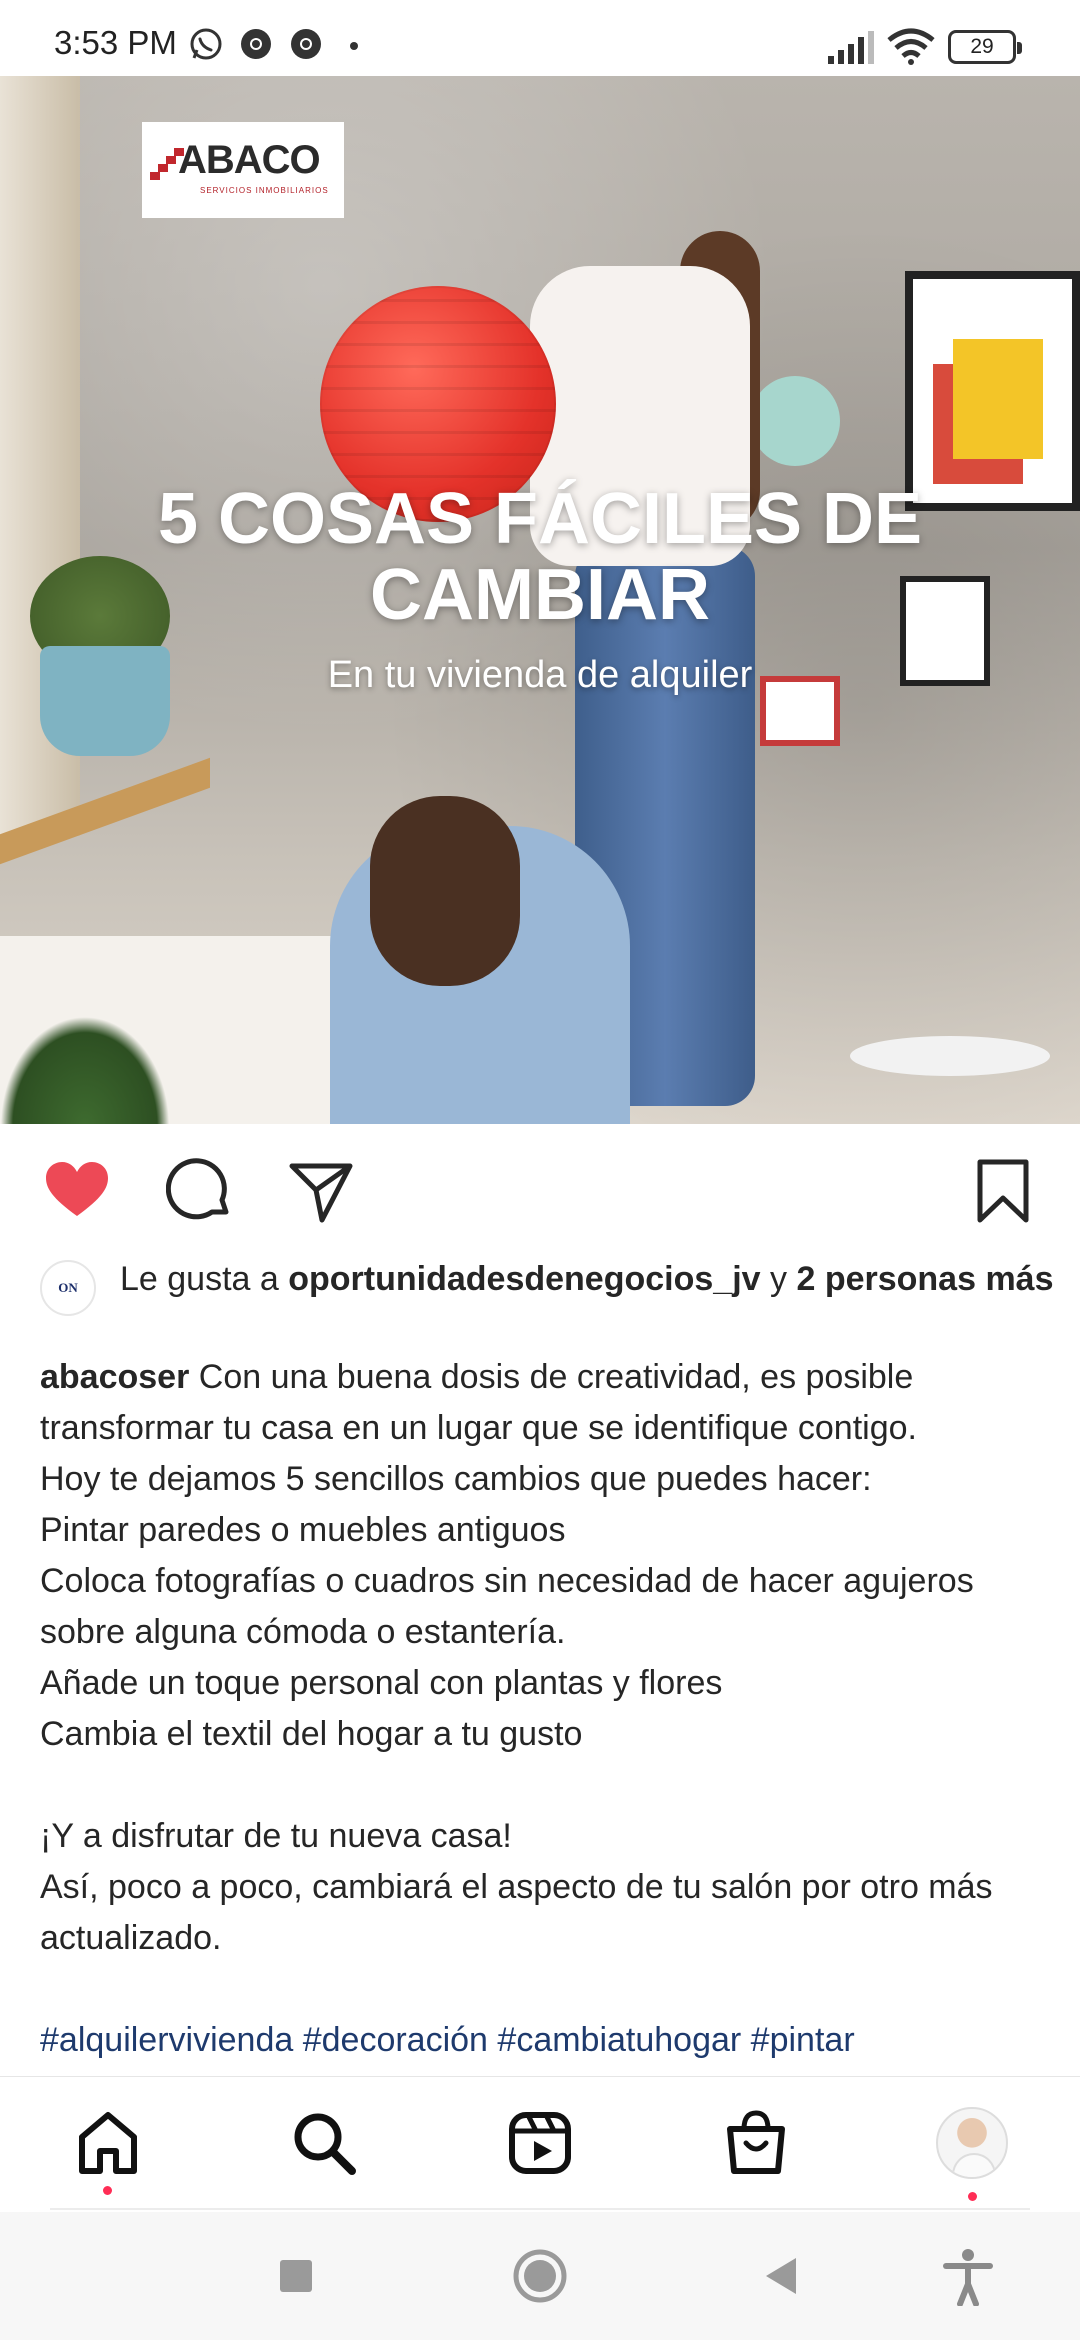  What do you see at coordinates (85, 1070) in the screenshot?
I see `plant-foreground` at bounding box center [85, 1070].